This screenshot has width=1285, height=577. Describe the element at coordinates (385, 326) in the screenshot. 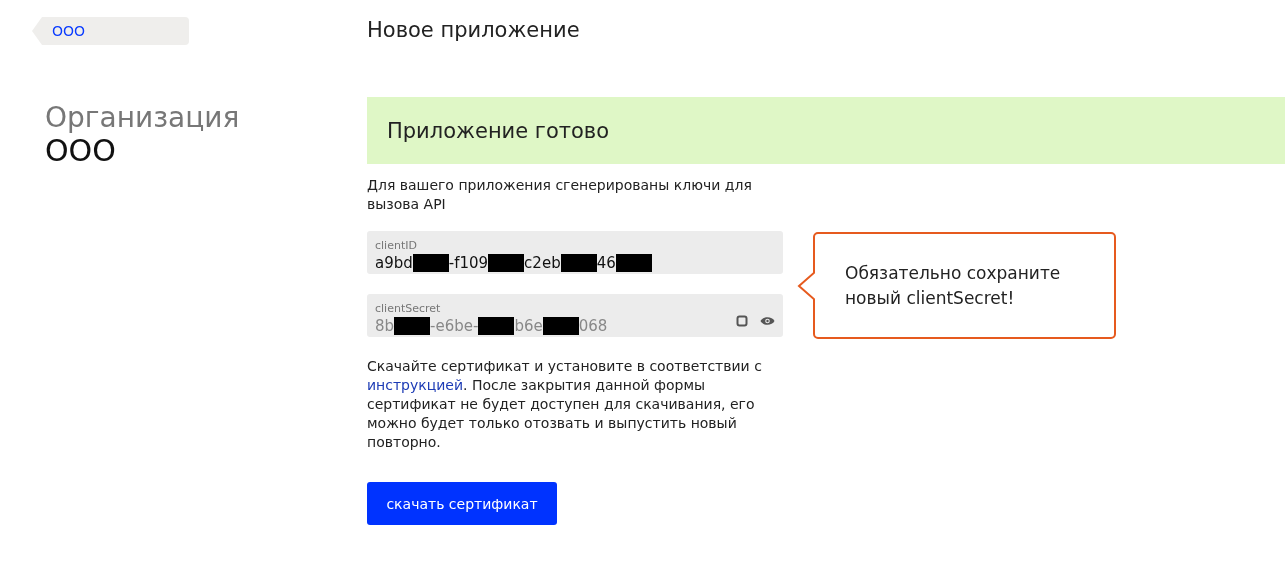

I see `value-text: 8b` at that location.